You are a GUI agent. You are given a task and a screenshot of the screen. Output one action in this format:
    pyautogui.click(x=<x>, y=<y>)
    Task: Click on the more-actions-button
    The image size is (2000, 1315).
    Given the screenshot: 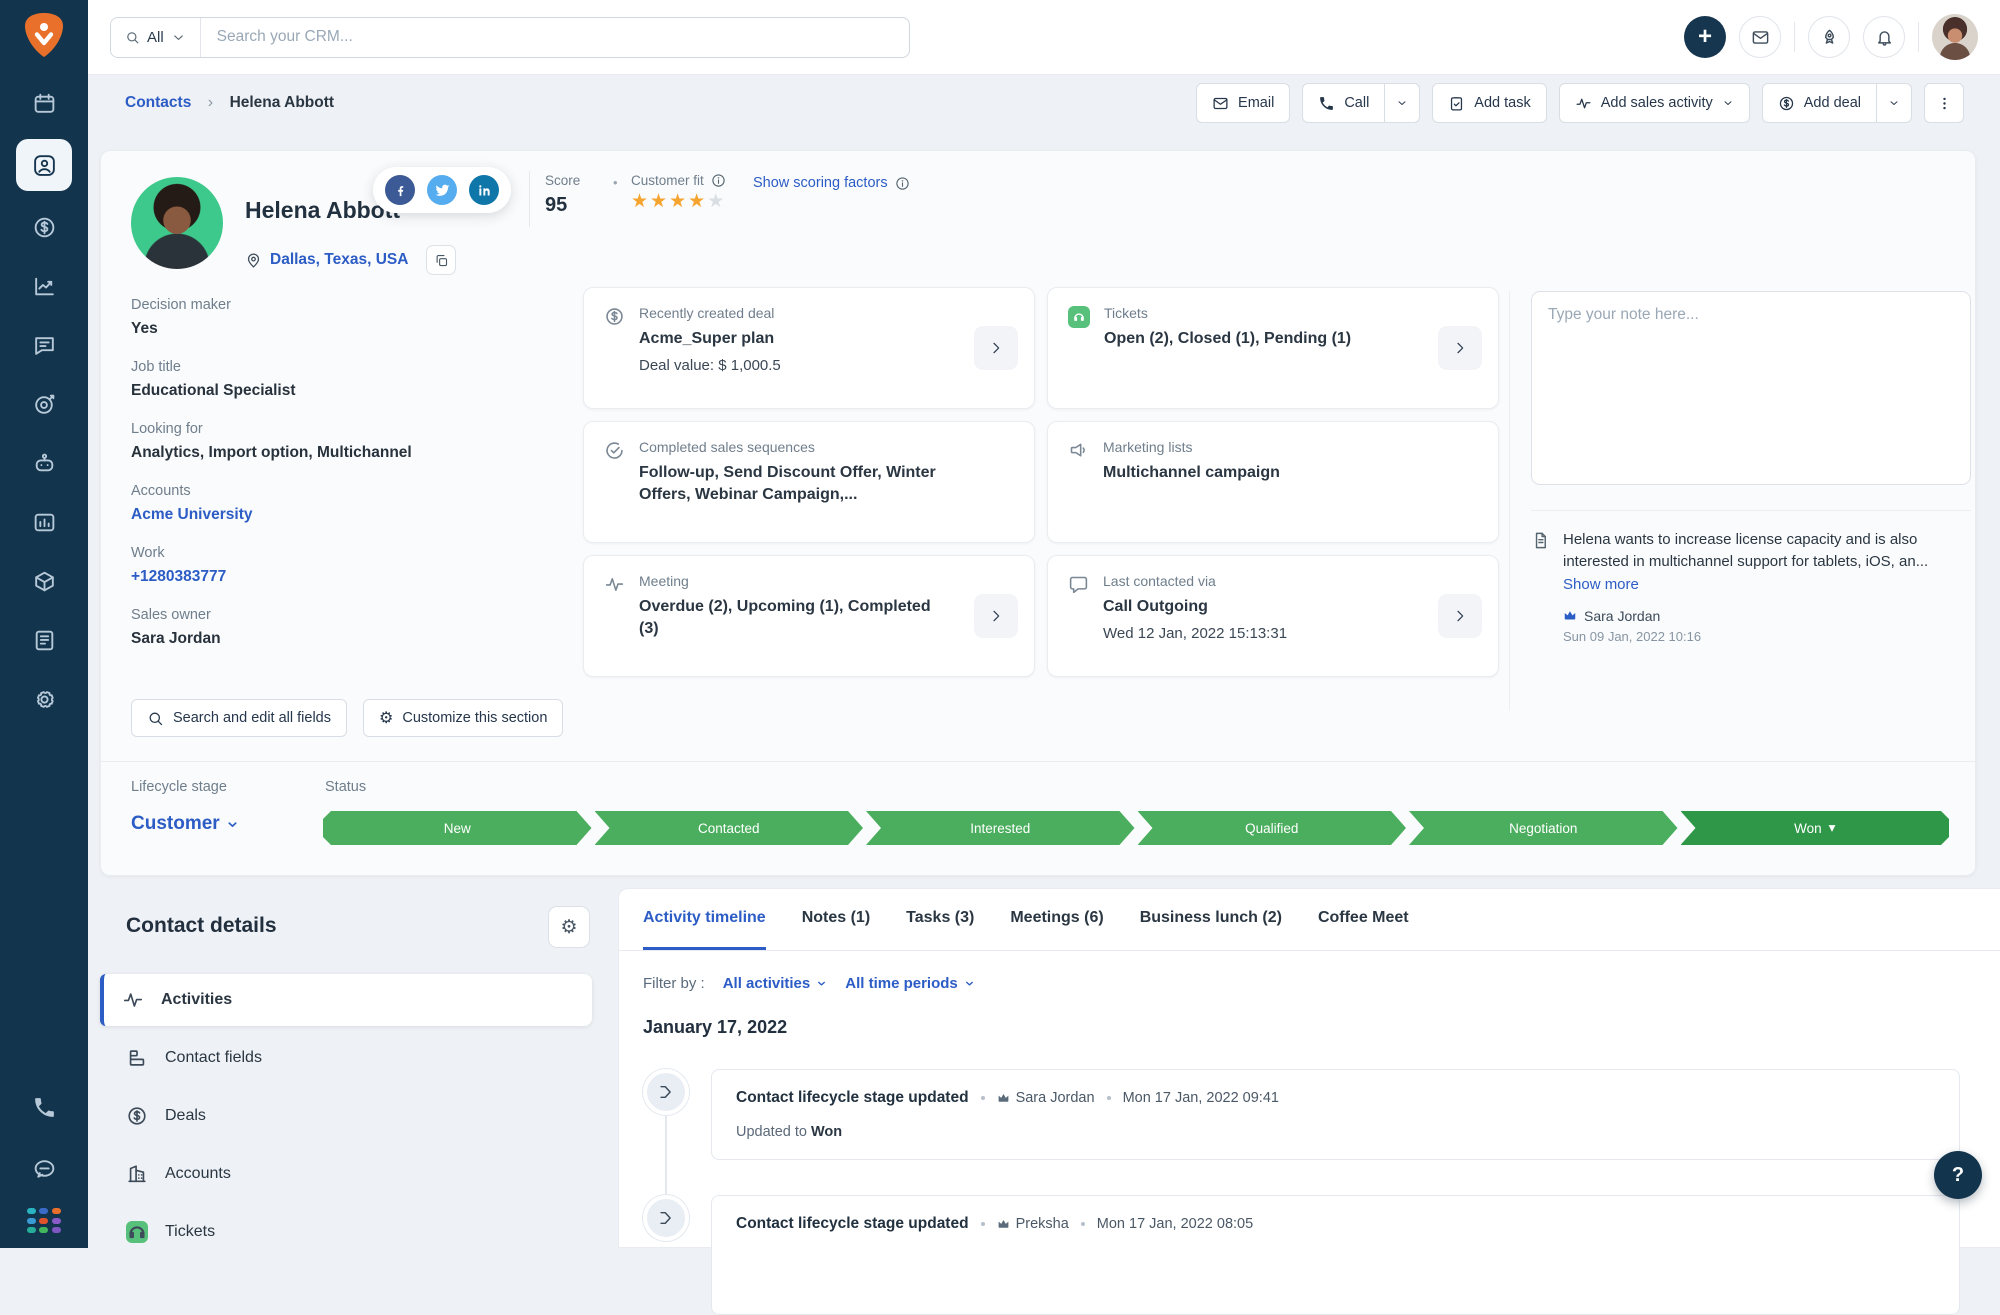 What is the action you would take?
    pyautogui.click(x=1944, y=103)
    